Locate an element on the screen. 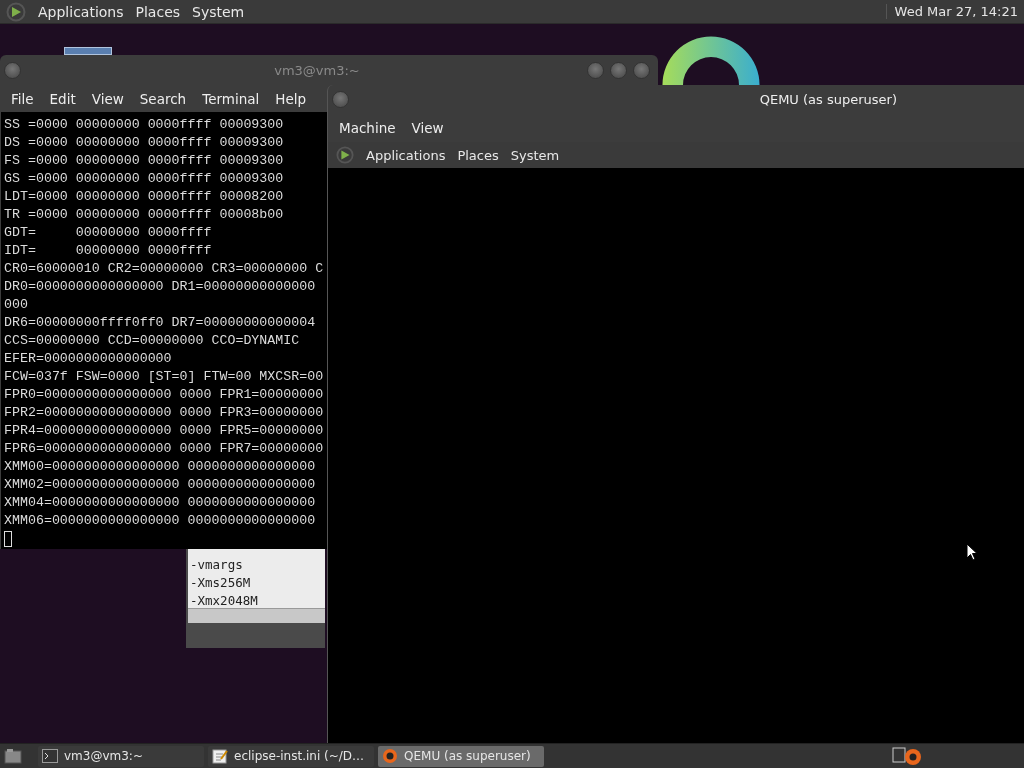 This screenshot has height=768, width=1024. terminal-line: XMM00=0000000000000000 0000000000000000 is located at coordinates (160, 467).